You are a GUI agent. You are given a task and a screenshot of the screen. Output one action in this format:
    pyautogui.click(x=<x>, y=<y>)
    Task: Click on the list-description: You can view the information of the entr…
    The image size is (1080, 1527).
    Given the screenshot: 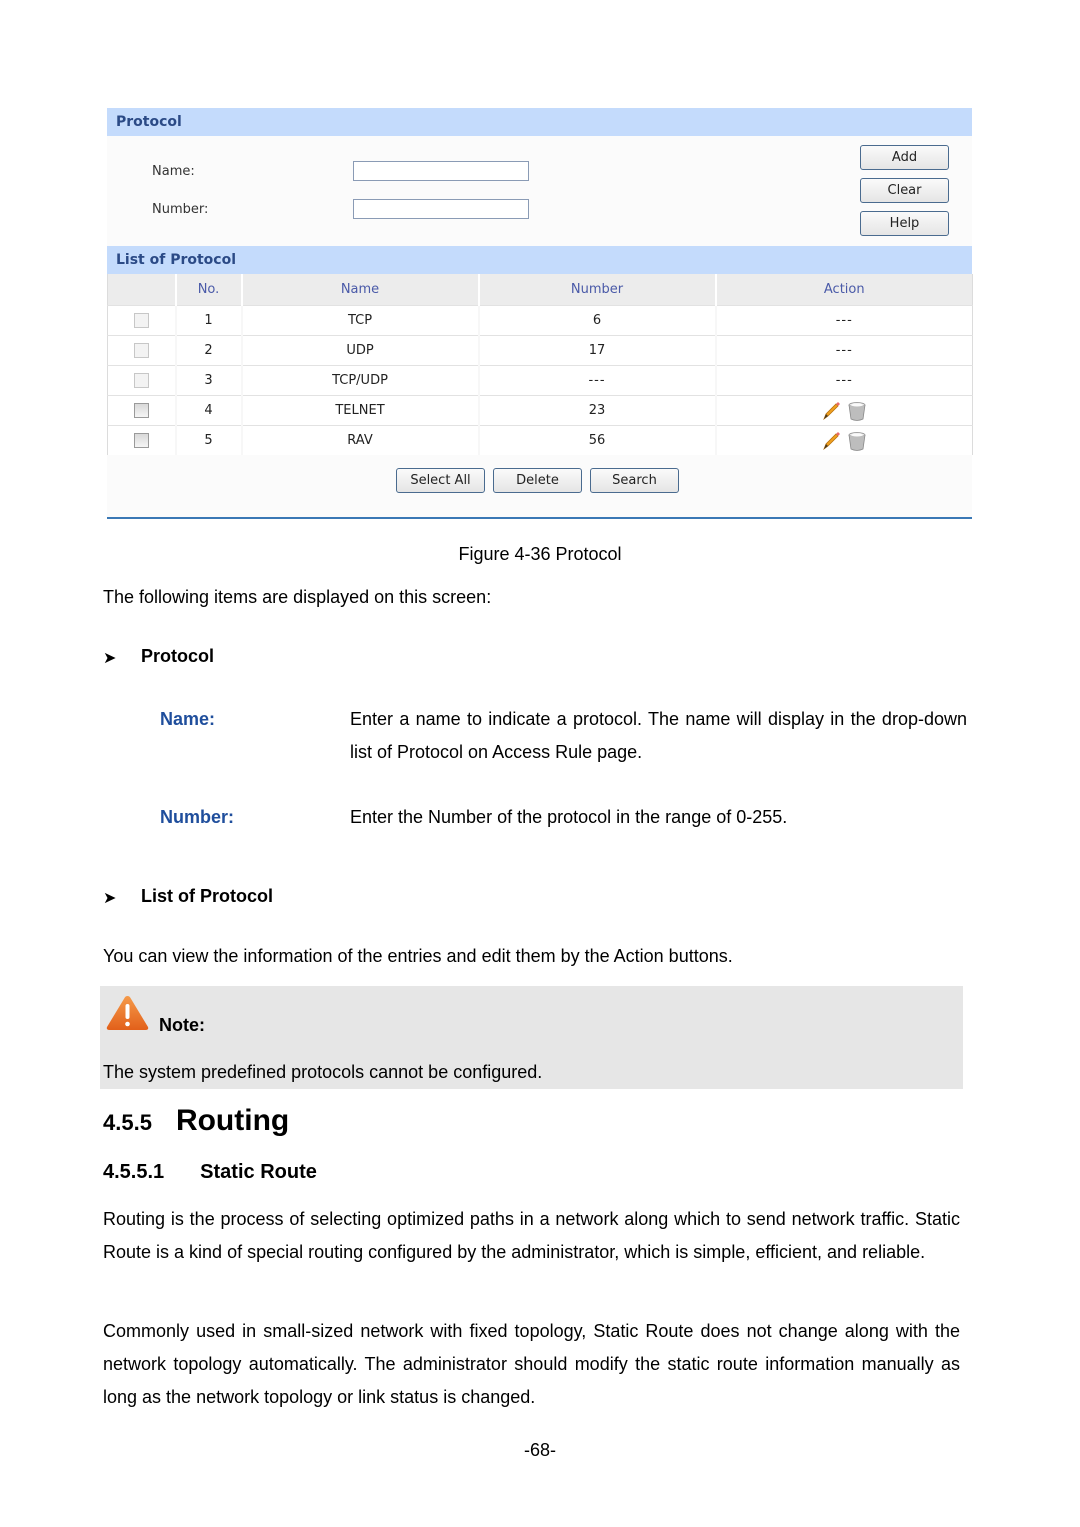 What is the action you would take?
    pyautogui.click(x=418, y=956)
    